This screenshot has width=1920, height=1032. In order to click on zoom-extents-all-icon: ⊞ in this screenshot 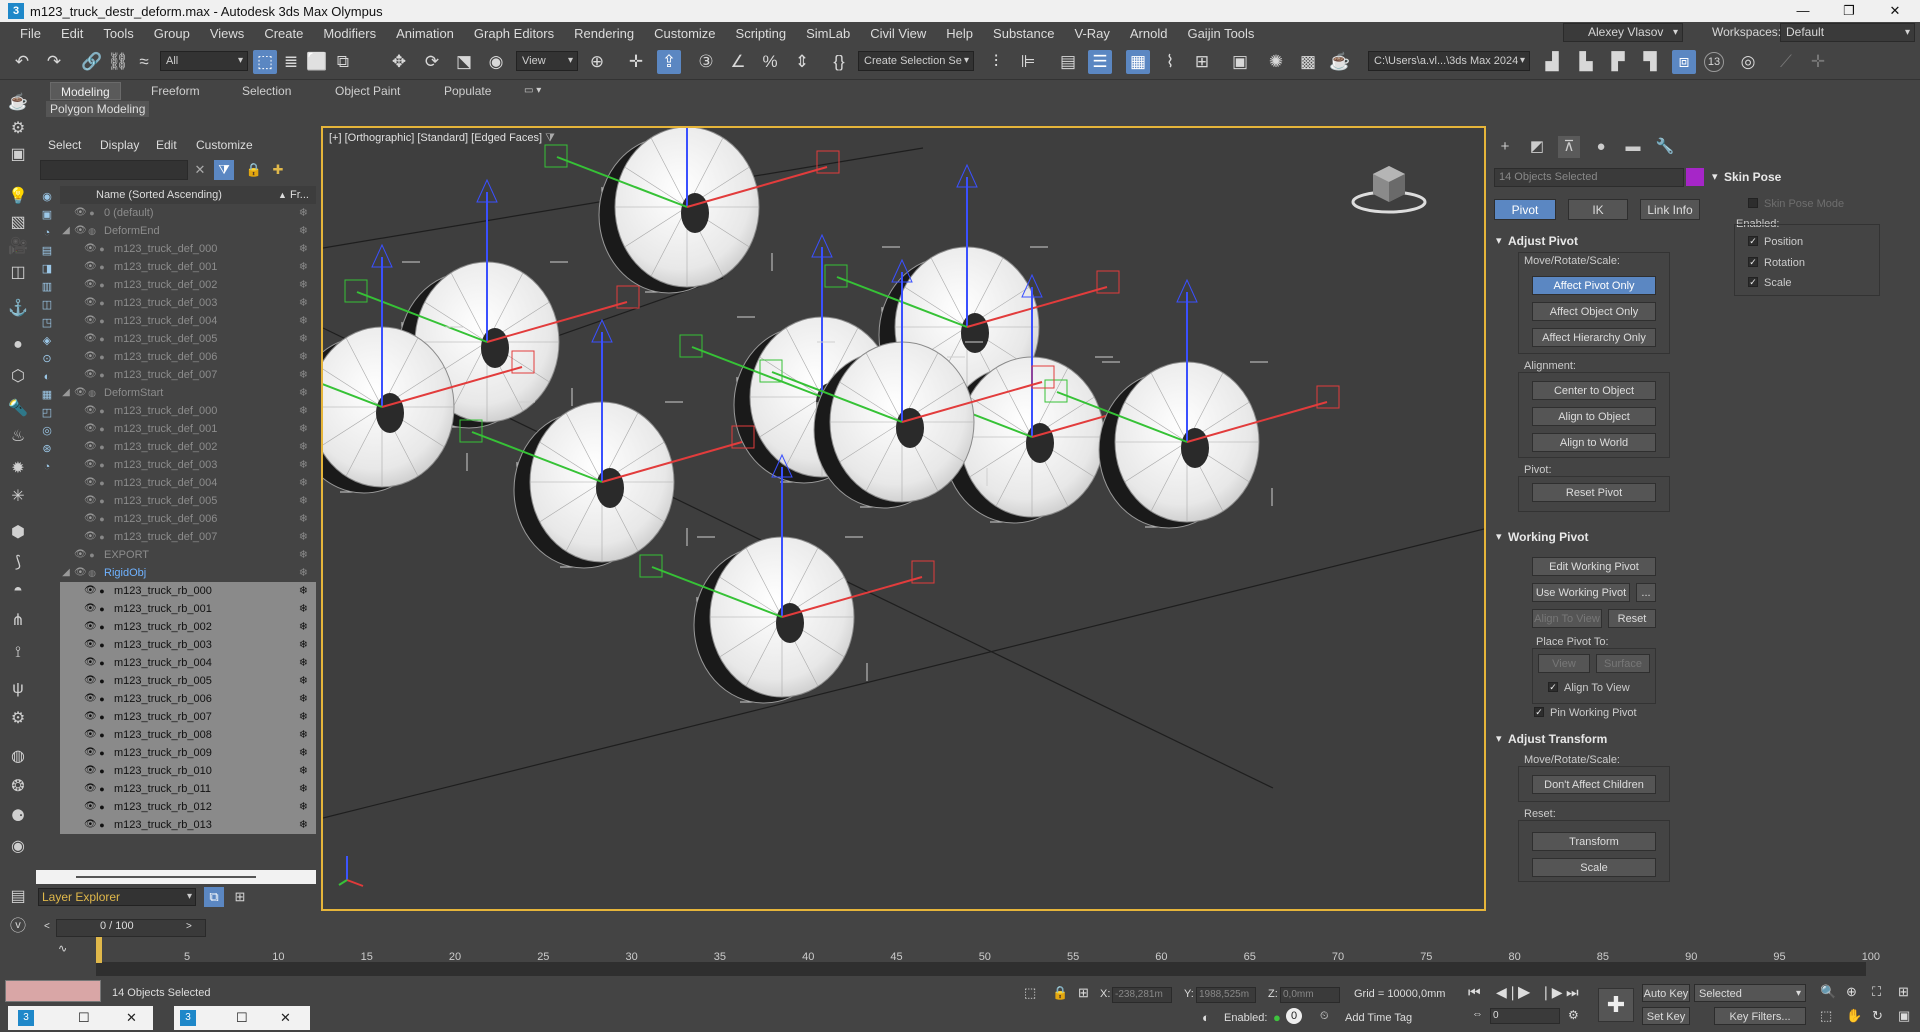, I will do `click(1903, 992)`.